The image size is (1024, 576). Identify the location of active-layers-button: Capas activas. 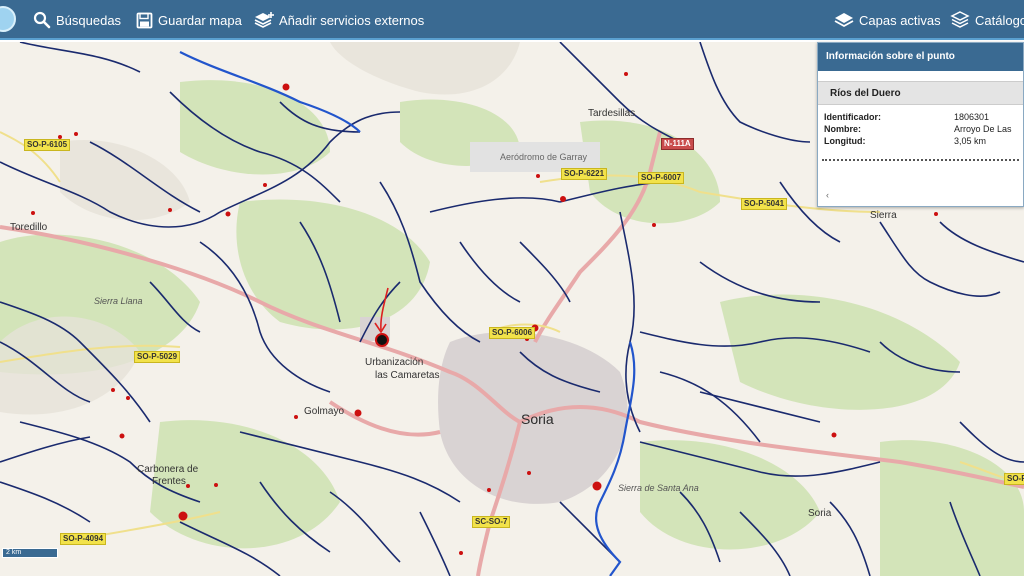
(887, 20).